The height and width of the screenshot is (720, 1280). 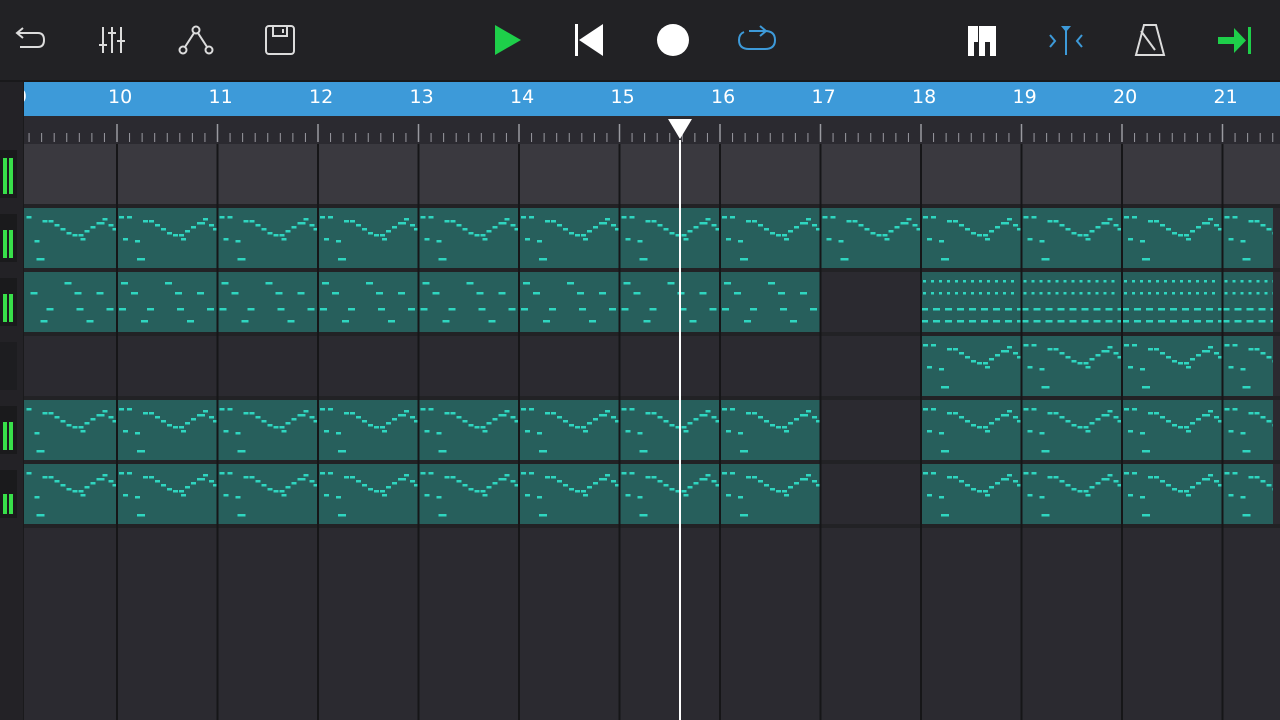 I want to click on rewind-button, so click(x=589, y=40).